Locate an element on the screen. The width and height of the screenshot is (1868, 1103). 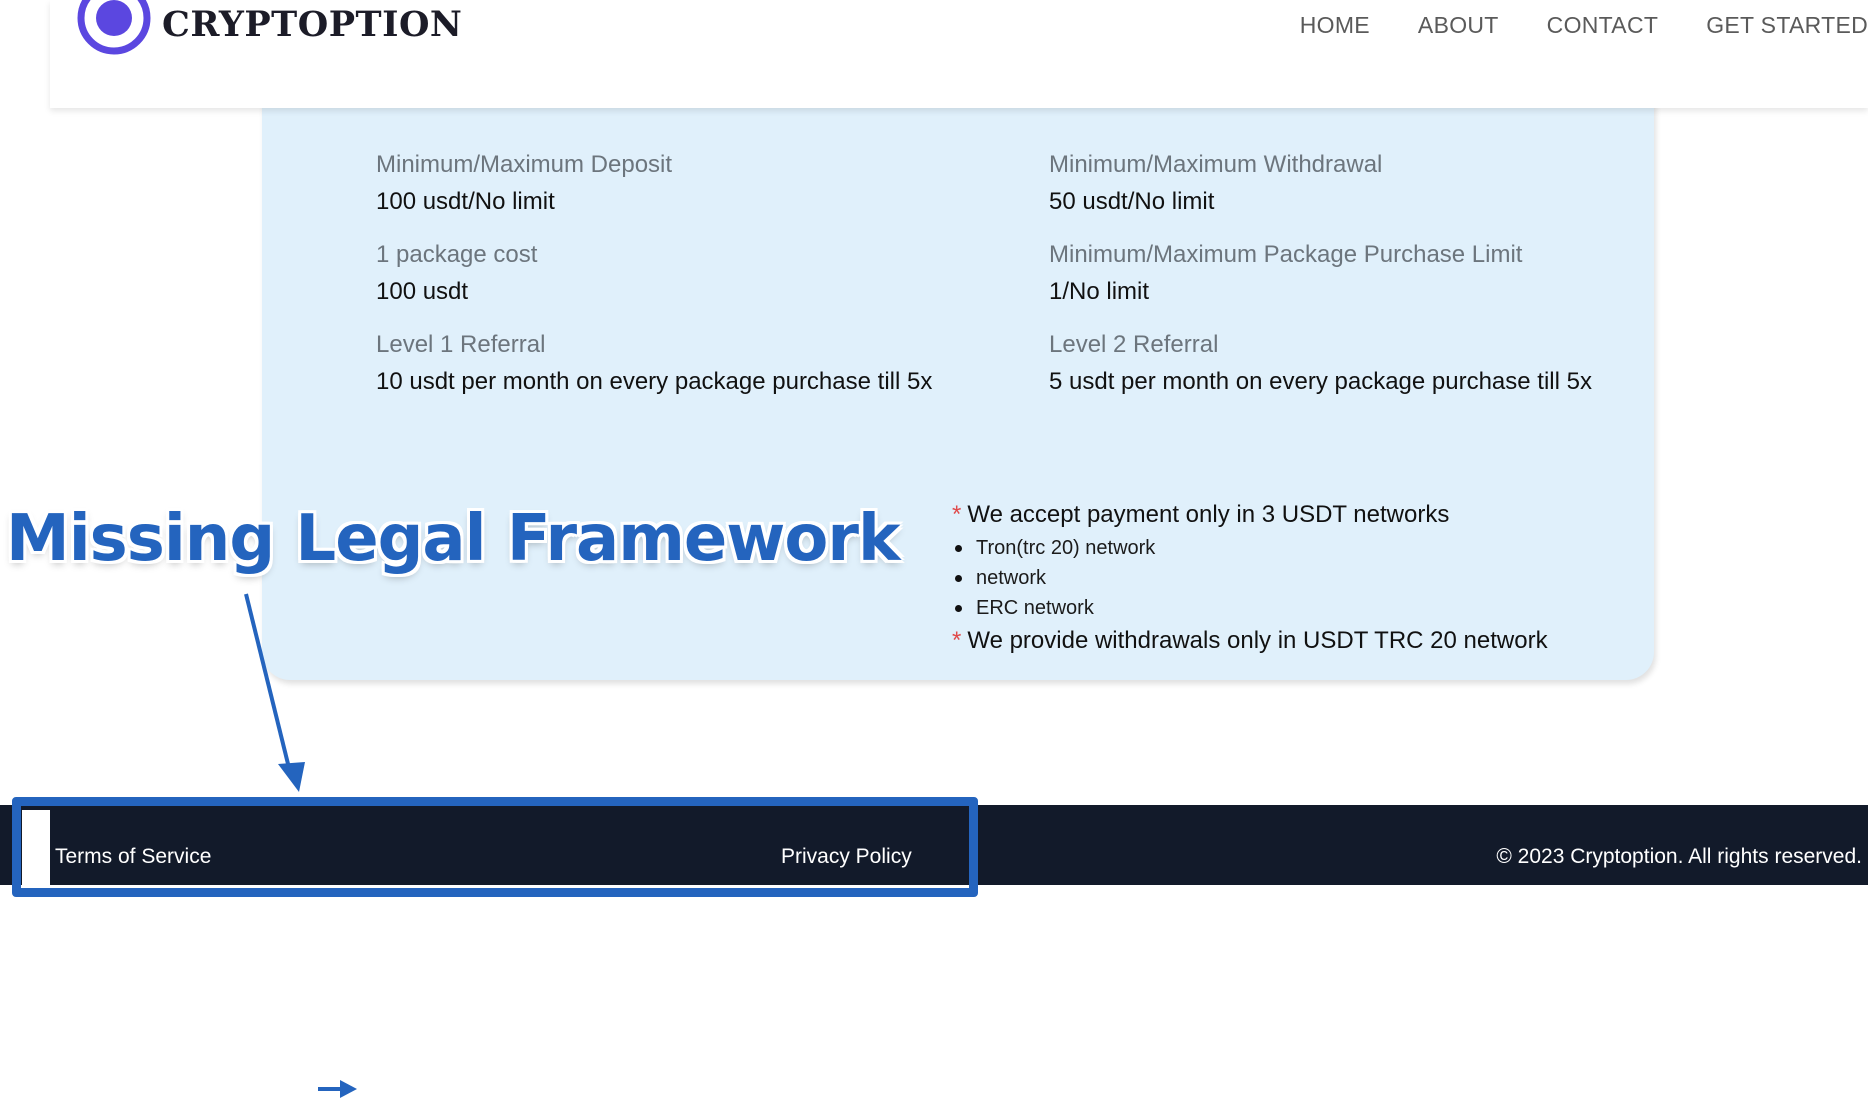
main-nav: HOME ABOUT CONTACT GET STARTED is located at coordinates (1584, 25).